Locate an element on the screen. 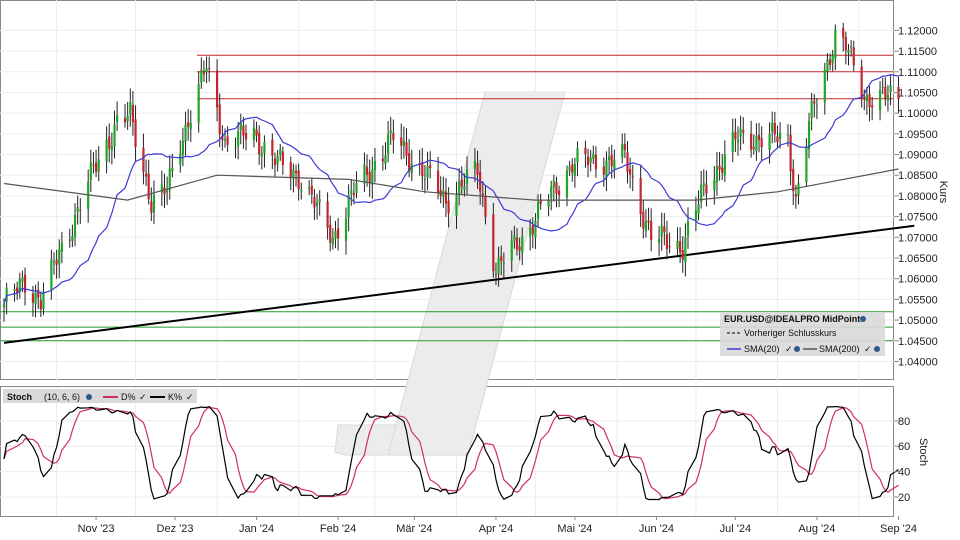 This screenshot has height=540, width=960. stoch-k-check-icon: ✓ is located at coordinates (190, 397).